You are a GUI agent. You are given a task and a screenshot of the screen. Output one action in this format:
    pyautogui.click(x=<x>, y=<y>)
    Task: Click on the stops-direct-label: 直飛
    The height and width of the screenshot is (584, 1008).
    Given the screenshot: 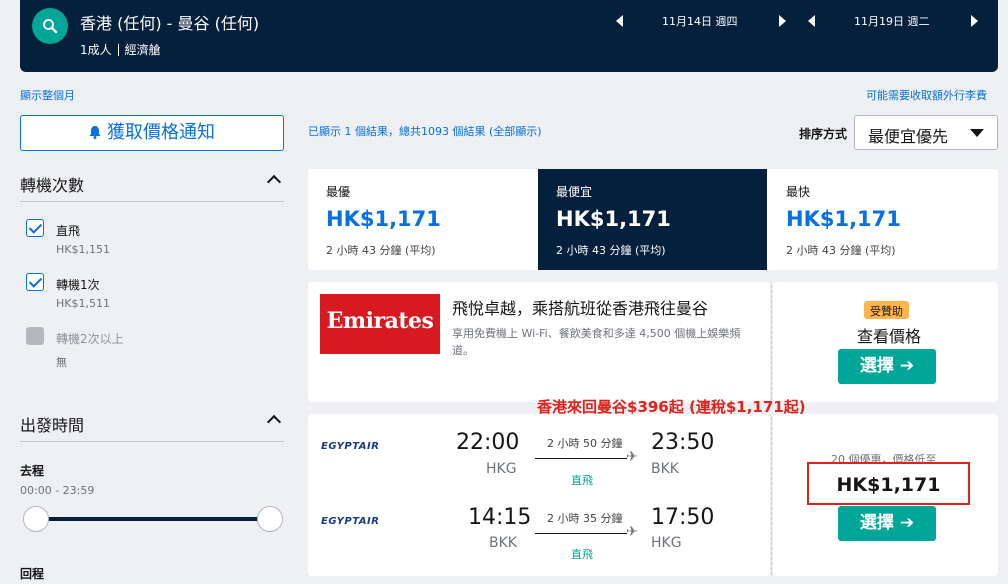 What is the action you would take?
    pyautogui.click(x=68, y=231)
    